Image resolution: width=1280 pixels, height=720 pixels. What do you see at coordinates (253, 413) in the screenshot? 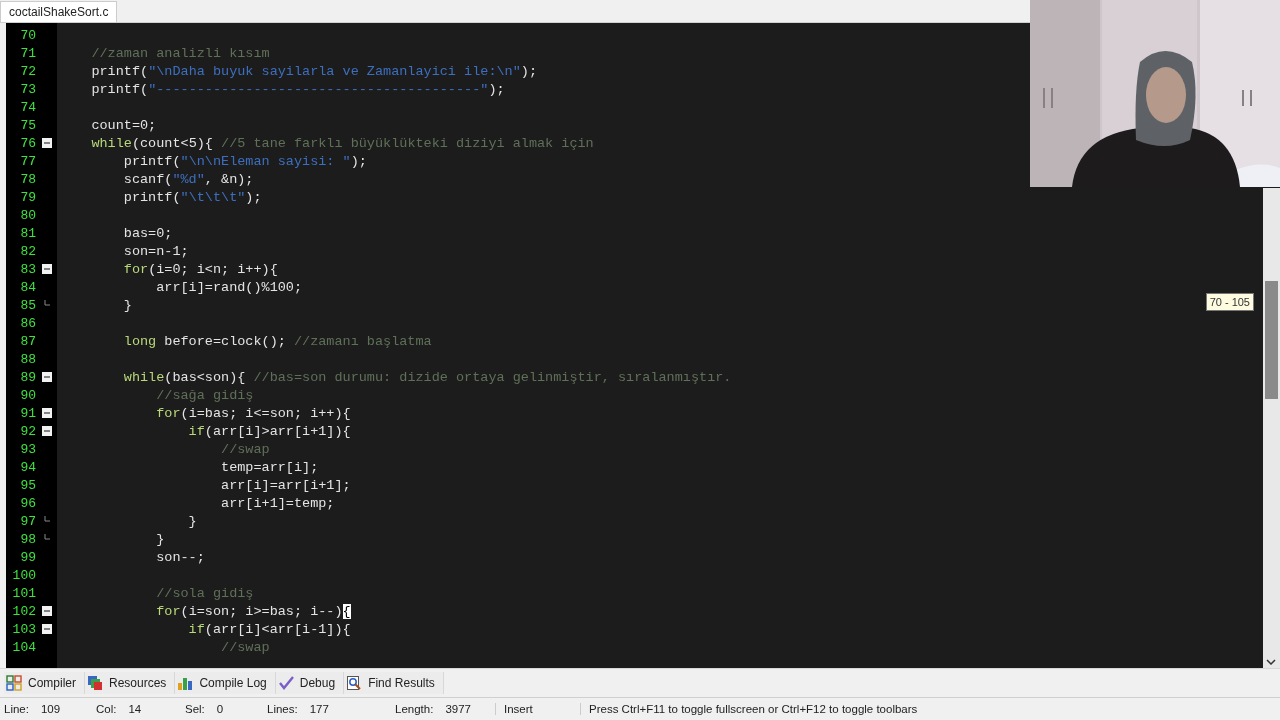
I see `code-line: for(i=bas; i<=son; i++){` at bounding box center [253, 413].